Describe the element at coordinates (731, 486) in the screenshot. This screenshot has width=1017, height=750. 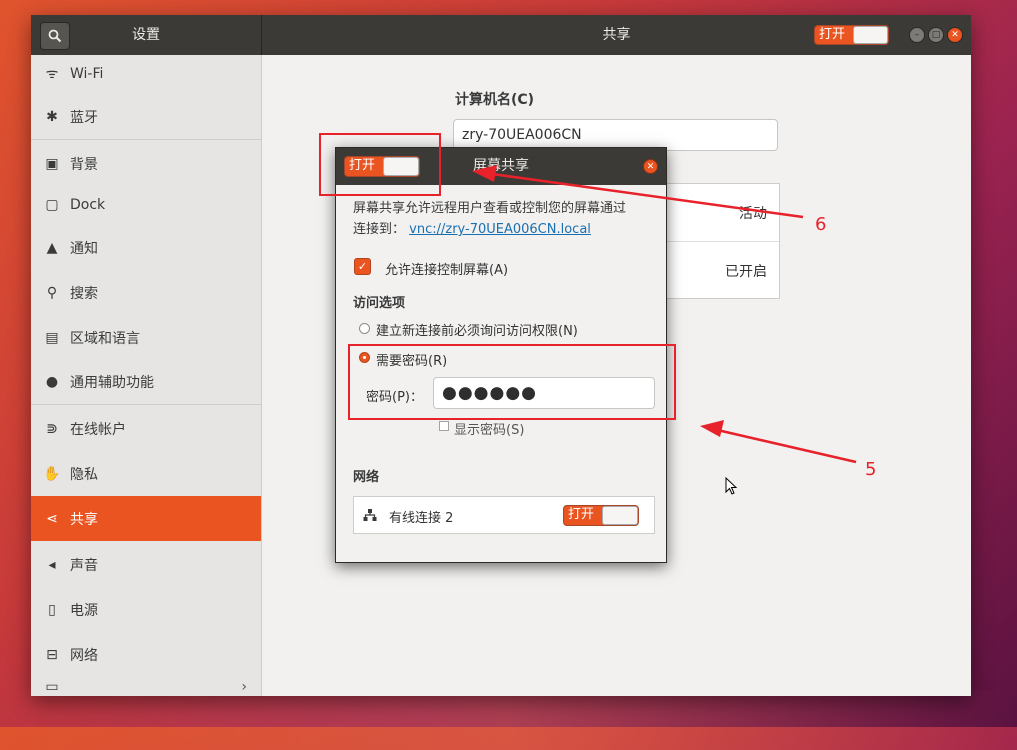
I see `mouse-cursor-icon` at that location.